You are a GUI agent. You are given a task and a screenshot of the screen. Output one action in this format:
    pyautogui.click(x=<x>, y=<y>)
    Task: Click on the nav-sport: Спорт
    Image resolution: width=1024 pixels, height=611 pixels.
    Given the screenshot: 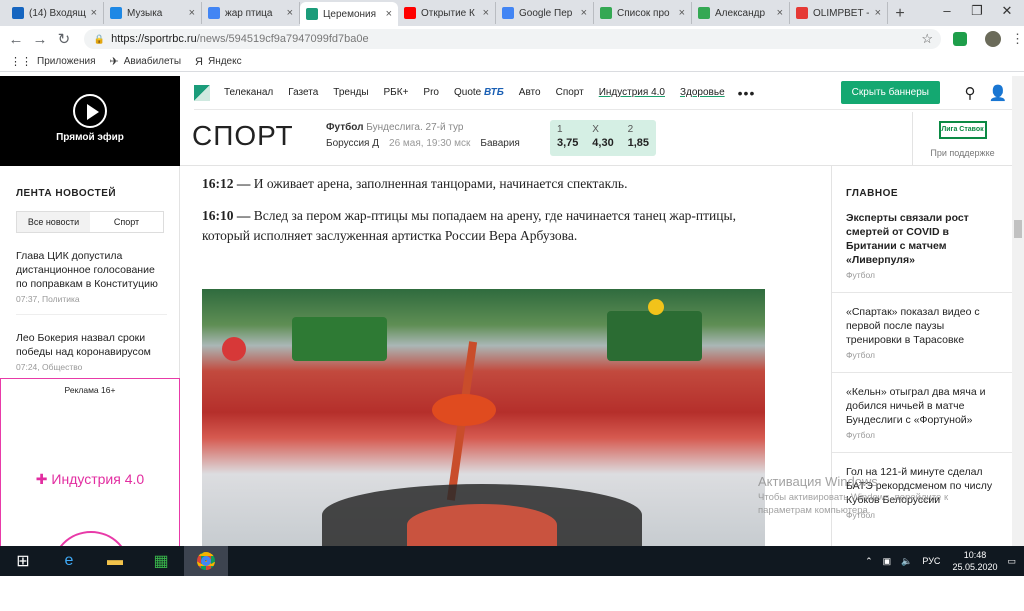 What is the action you would take?
    pyautogui.click(x=570, y=92)
    